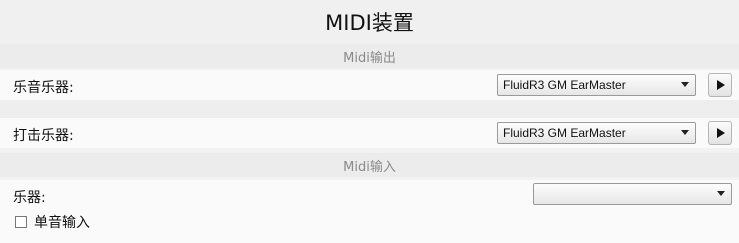 This screenshot has height=243, width=739. What do you see at coordinates (21, 222) in the screenshot?
I see `monophonic-input-checkbox` at bounding box center [21, 222].